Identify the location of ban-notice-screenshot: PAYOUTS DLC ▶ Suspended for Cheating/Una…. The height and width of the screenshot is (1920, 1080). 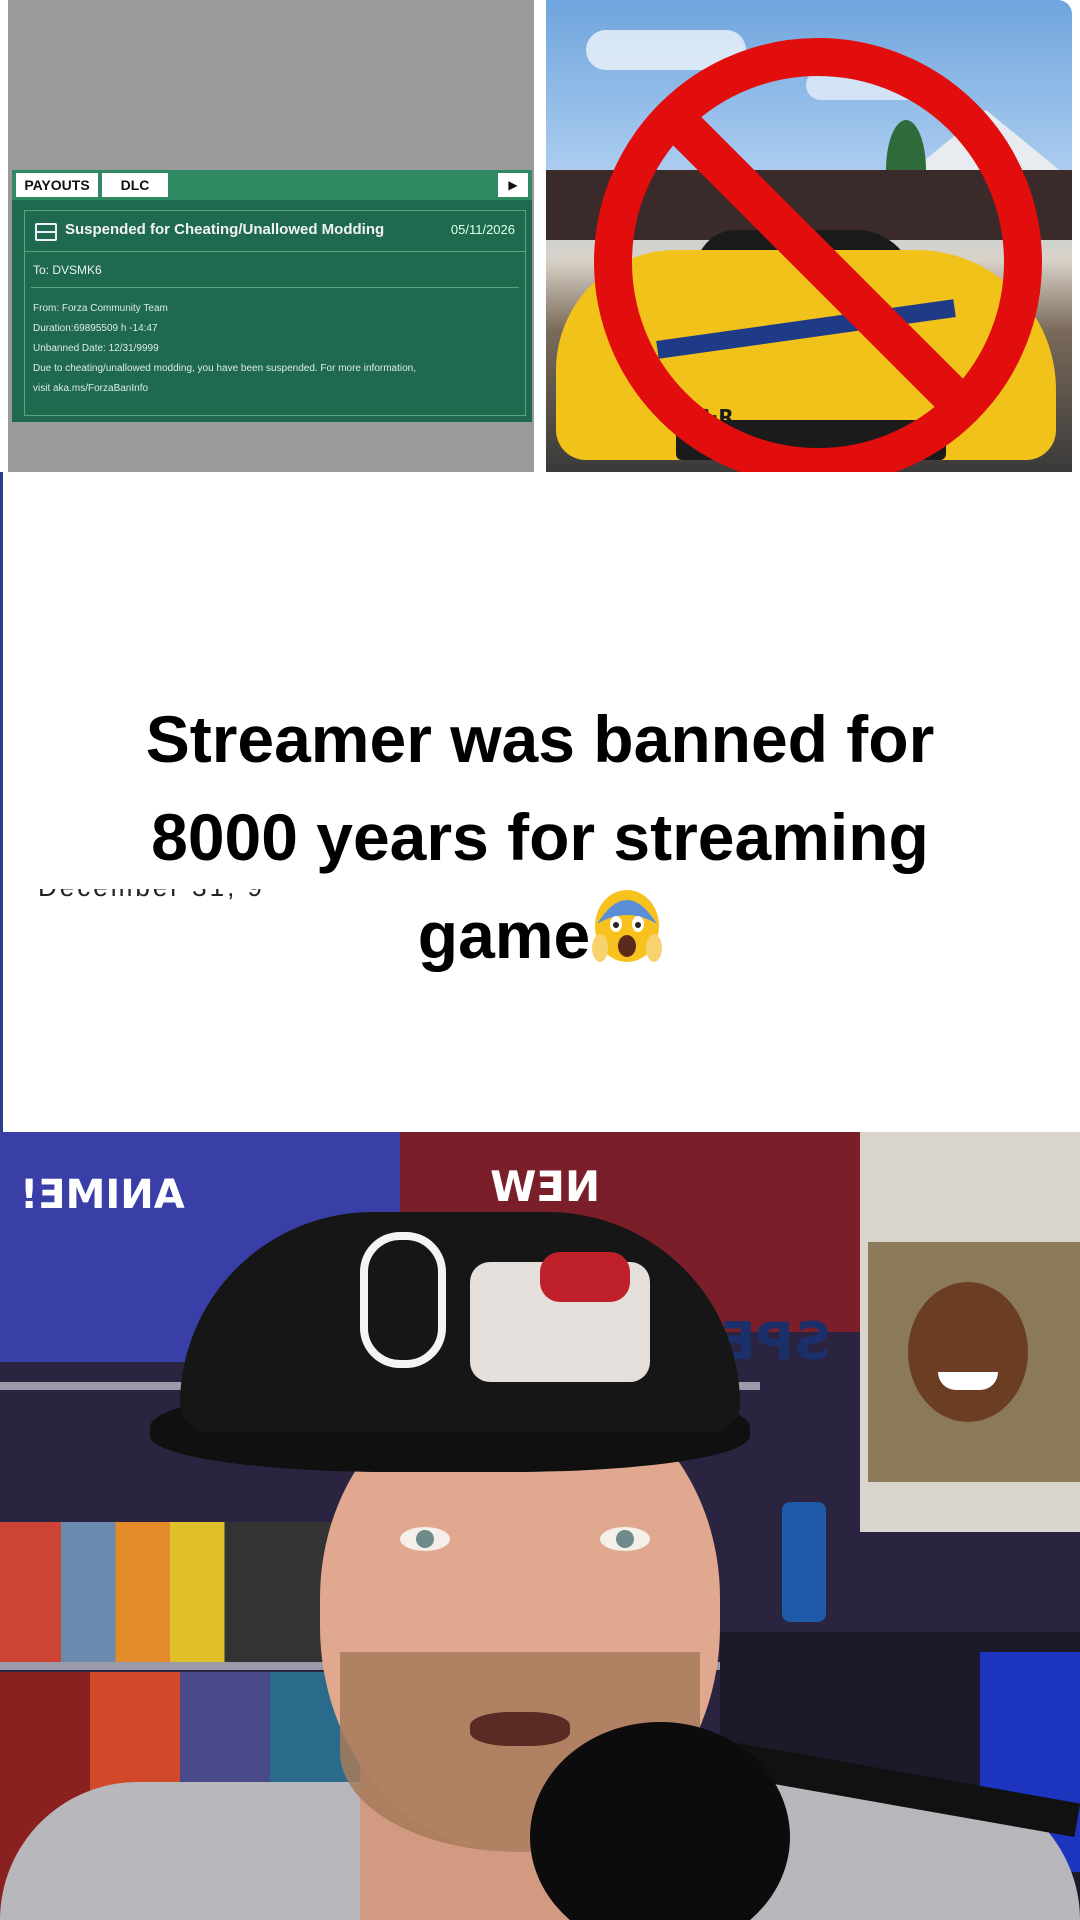
(271, 236).